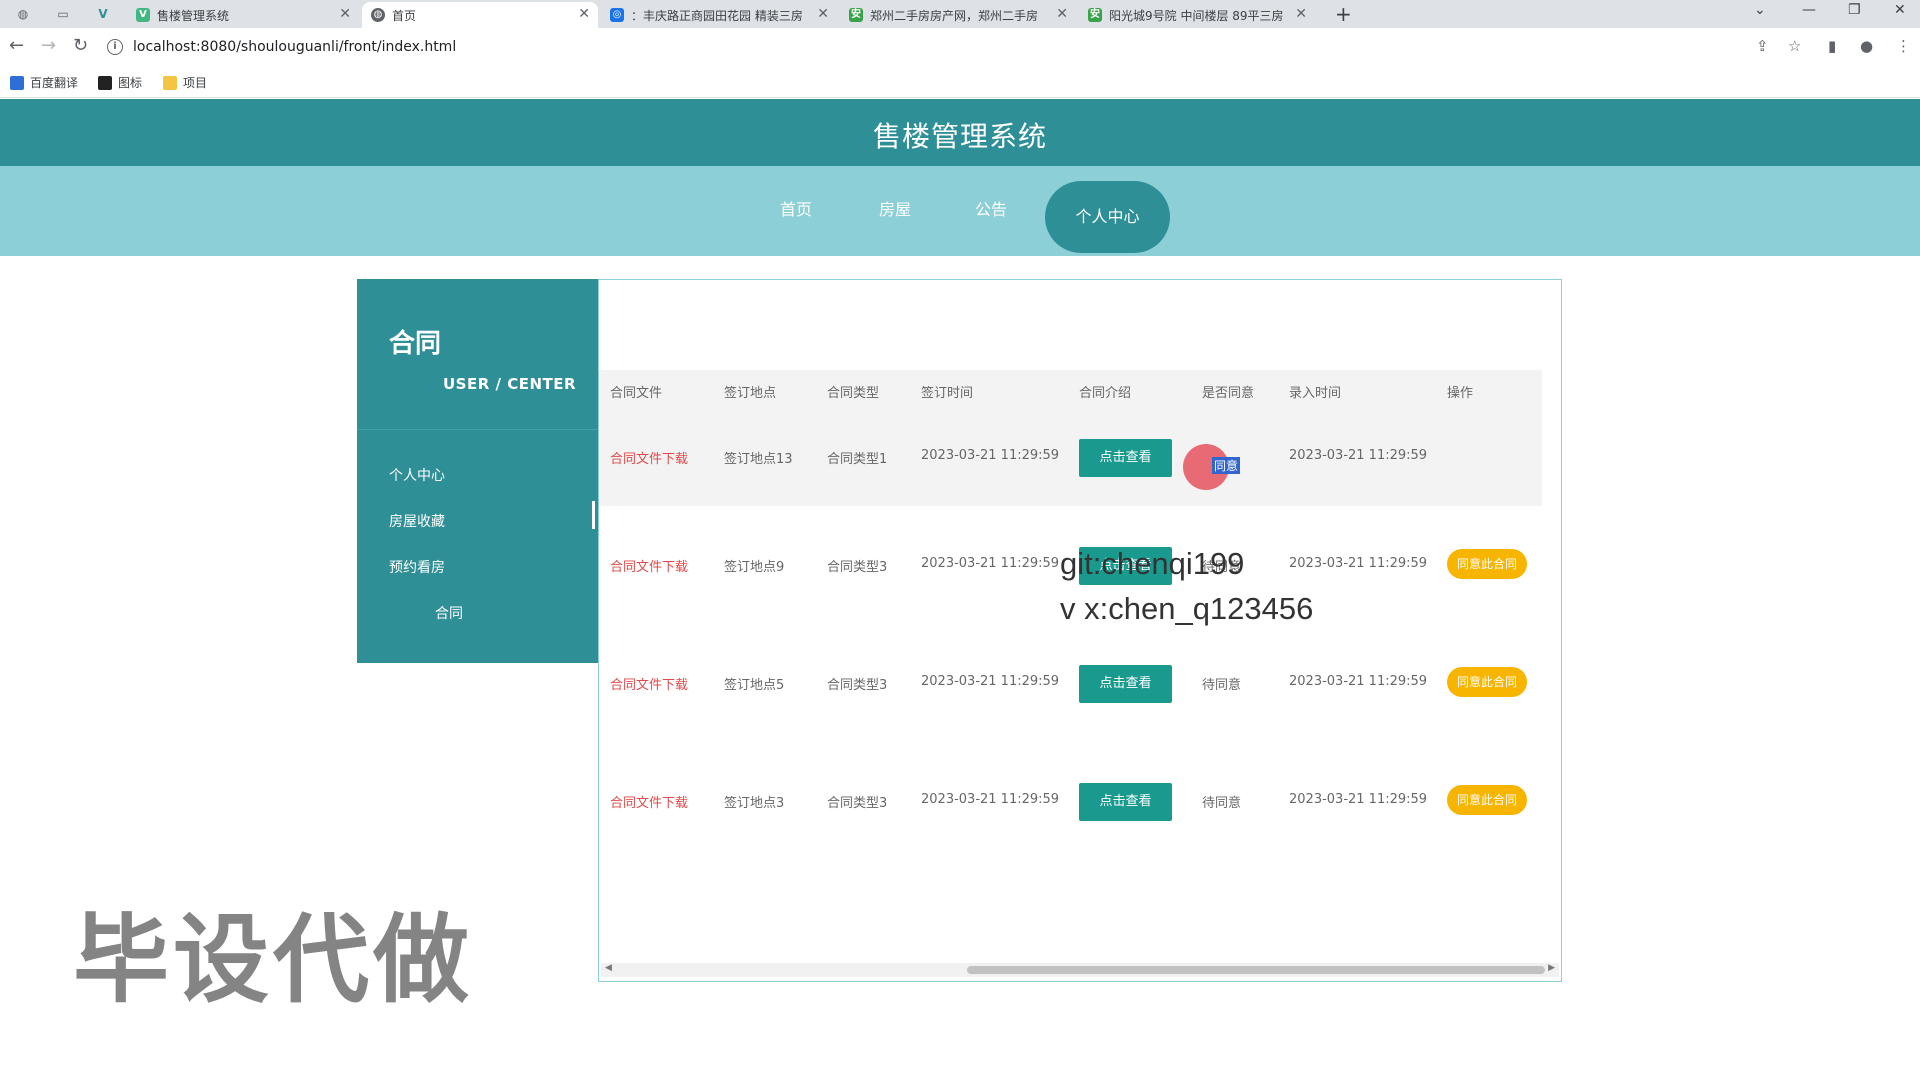 The image size is (1920, 1072). Describe the element at coordinates (23, 14) in the screenshot. I see `browser-globe-icon: ◍` at that location.